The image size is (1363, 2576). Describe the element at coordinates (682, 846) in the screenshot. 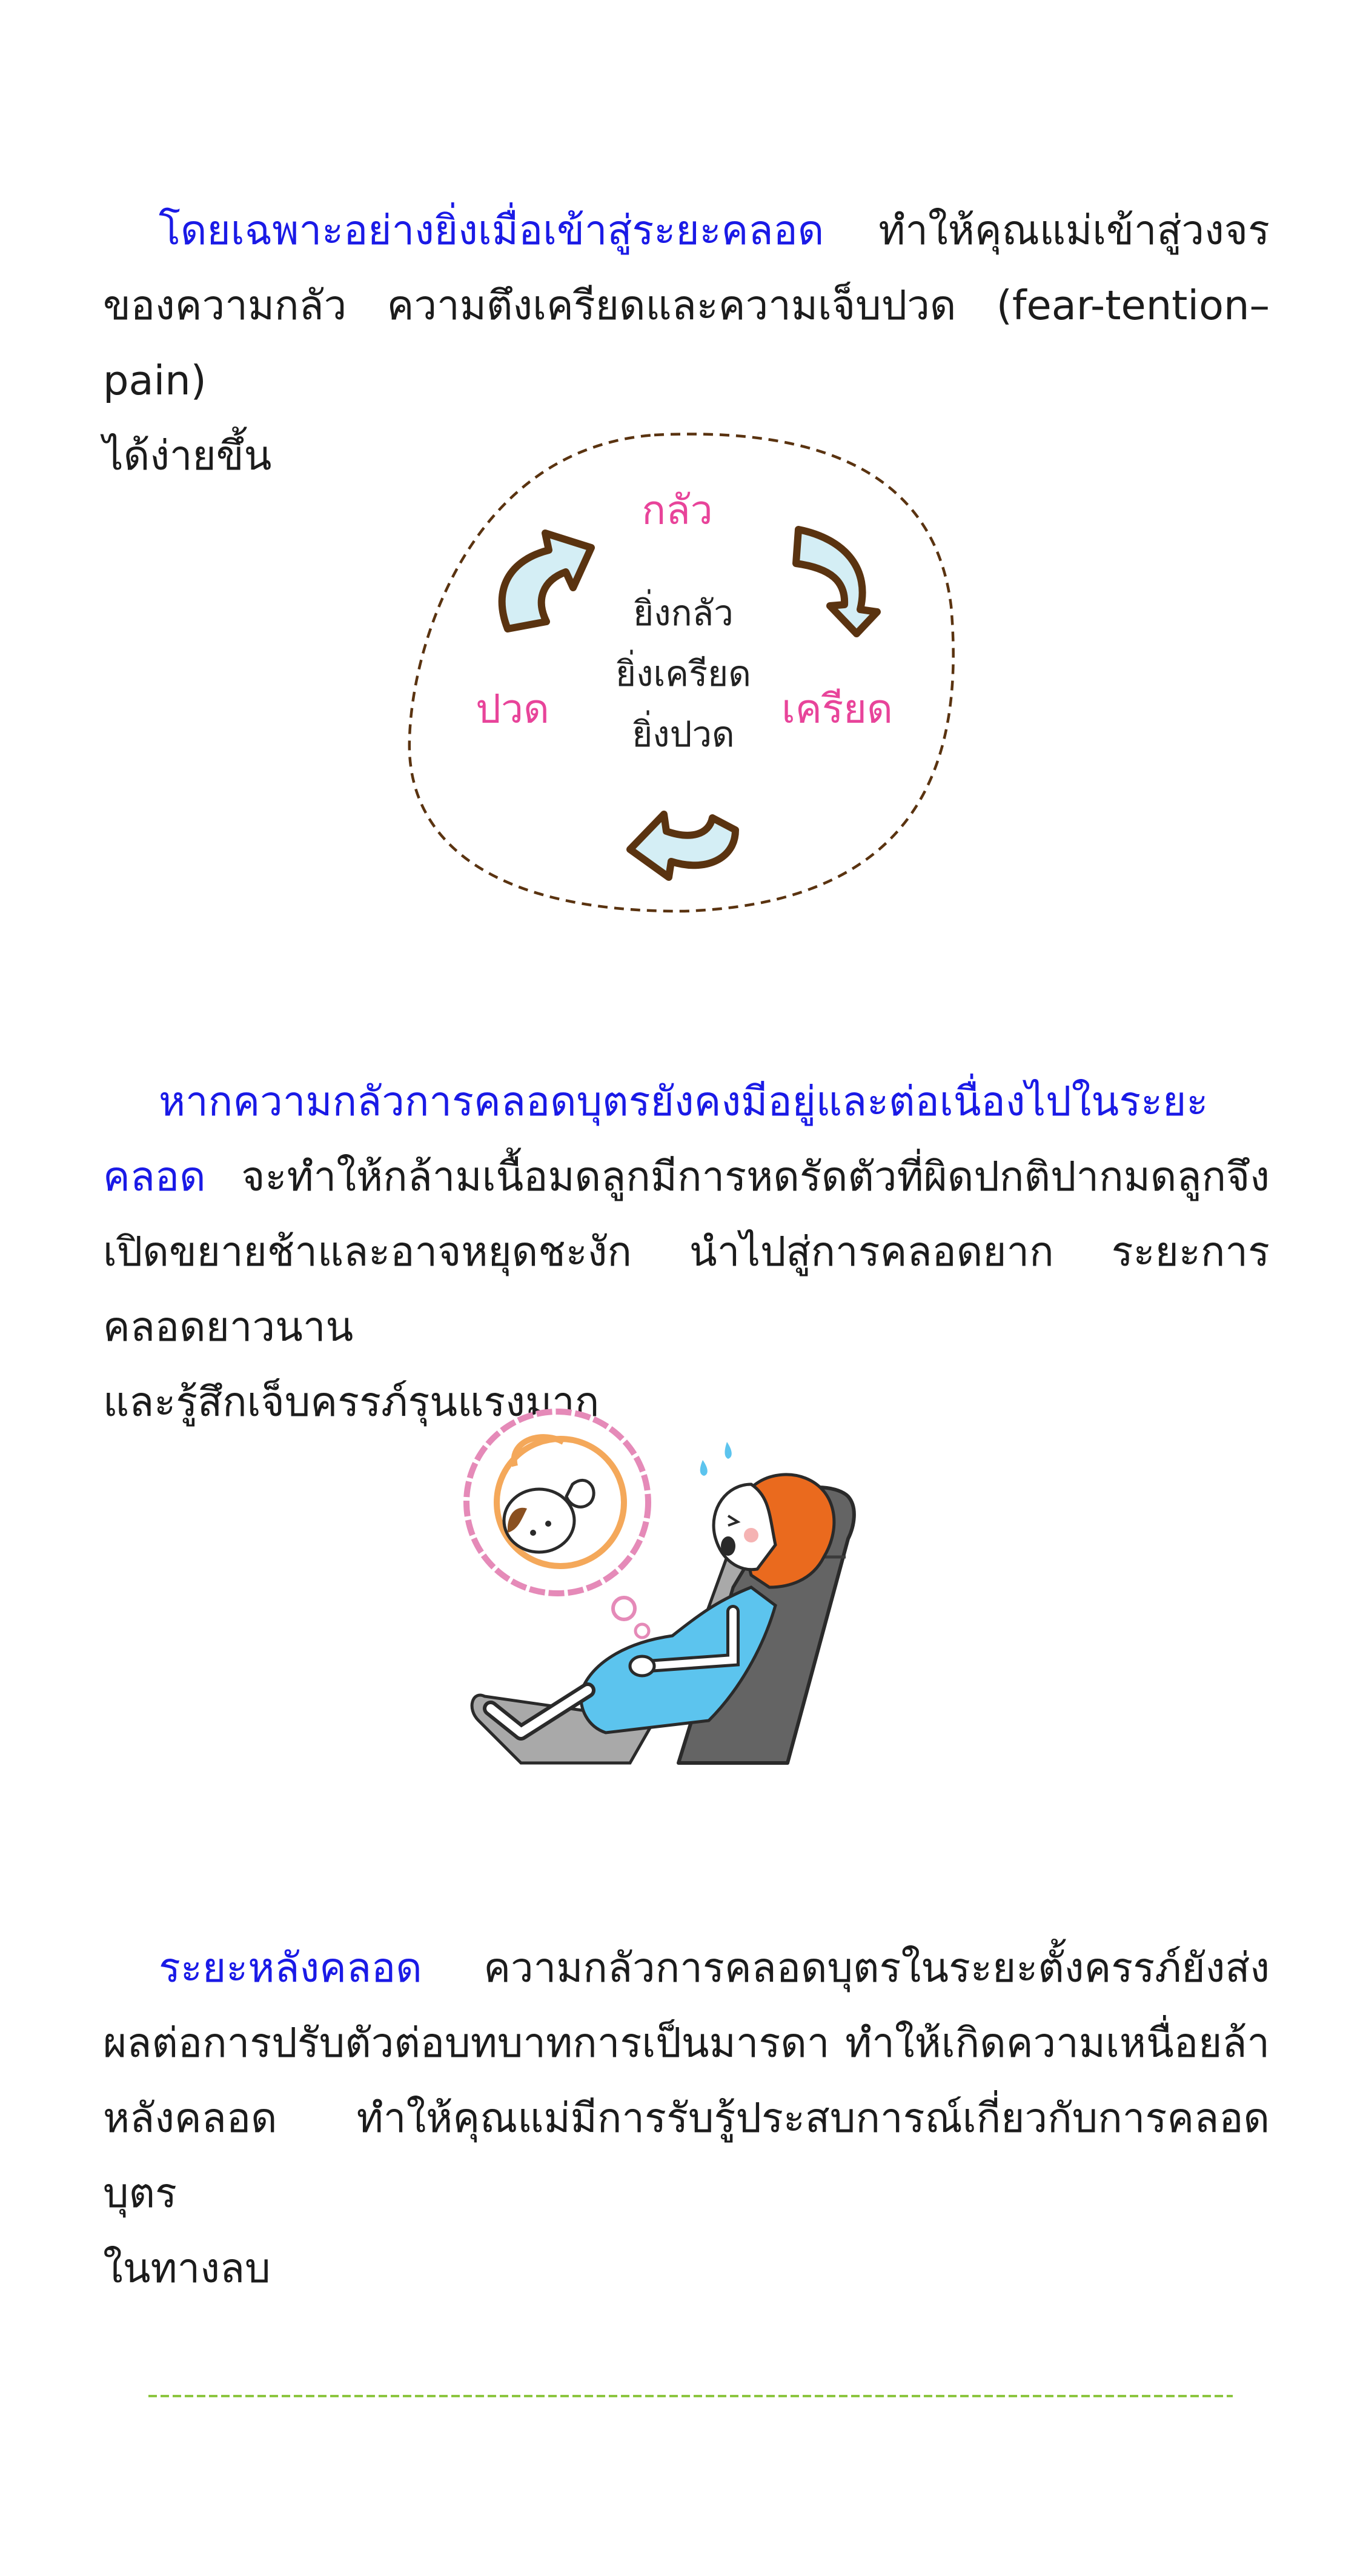

I see `cycle-arrow-right-to-left-icon` at that location.